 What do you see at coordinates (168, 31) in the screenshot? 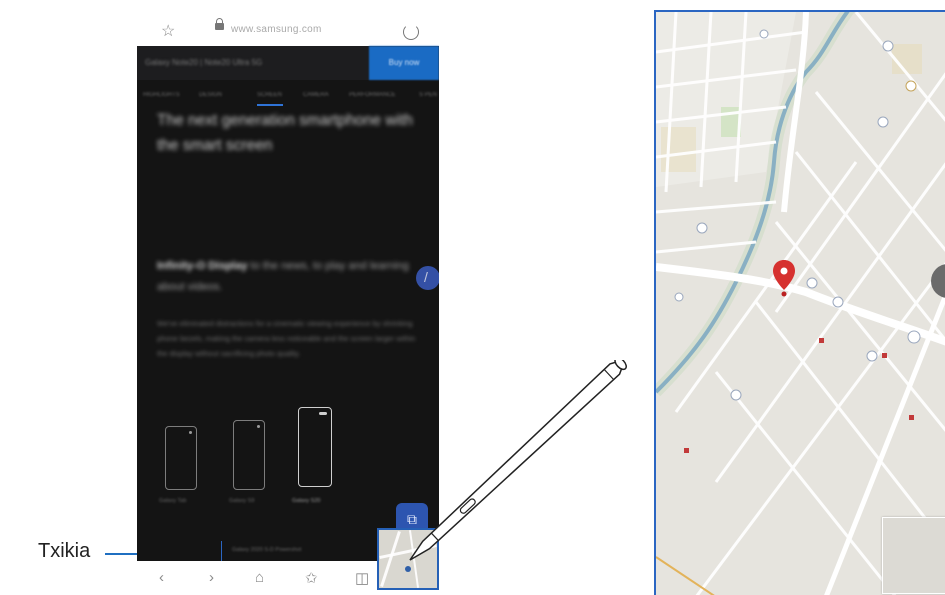
I see `bookmark-star-icon: ☆` at bounding box center [168, 31].